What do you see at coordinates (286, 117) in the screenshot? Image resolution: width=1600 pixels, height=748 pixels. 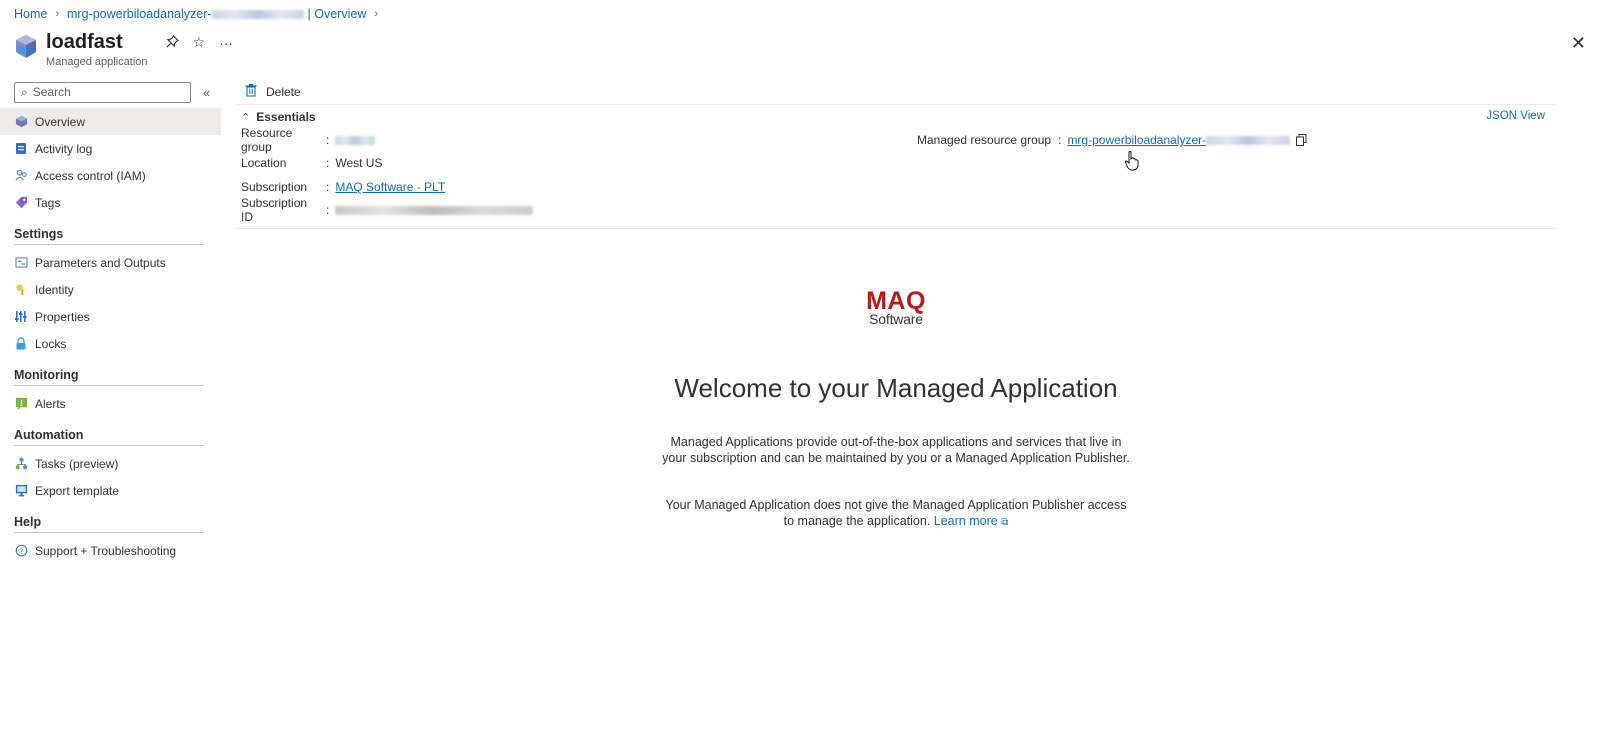 I see `essentials-title: Essentials` at bounding box center [286, 117].